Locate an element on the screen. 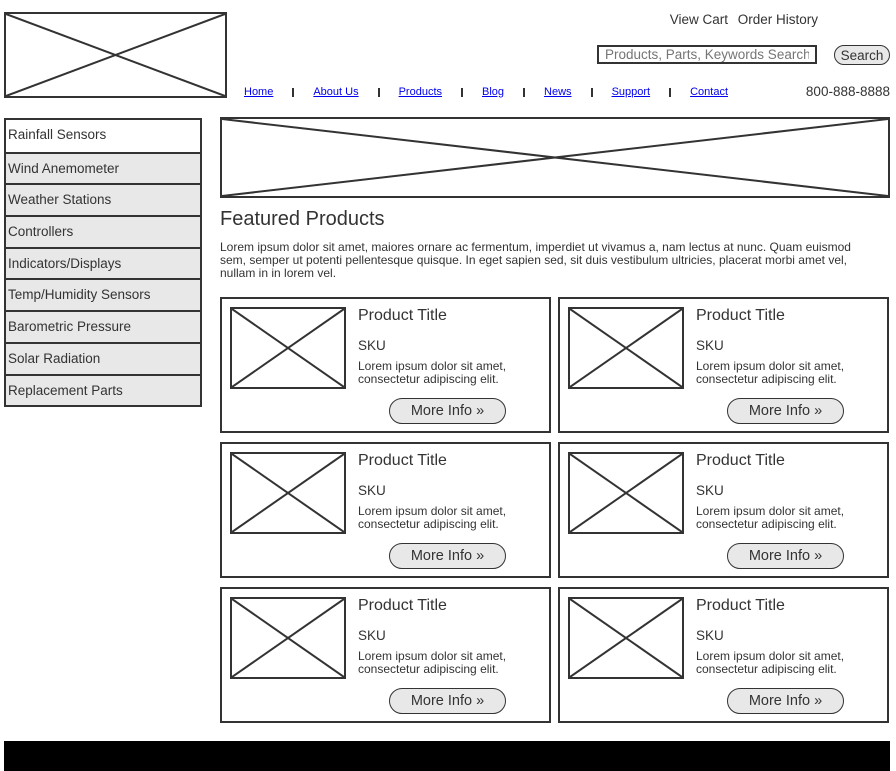 This screenshot has width=896, height=771. nav-contact: Contact is located at coordinates (709, 92).